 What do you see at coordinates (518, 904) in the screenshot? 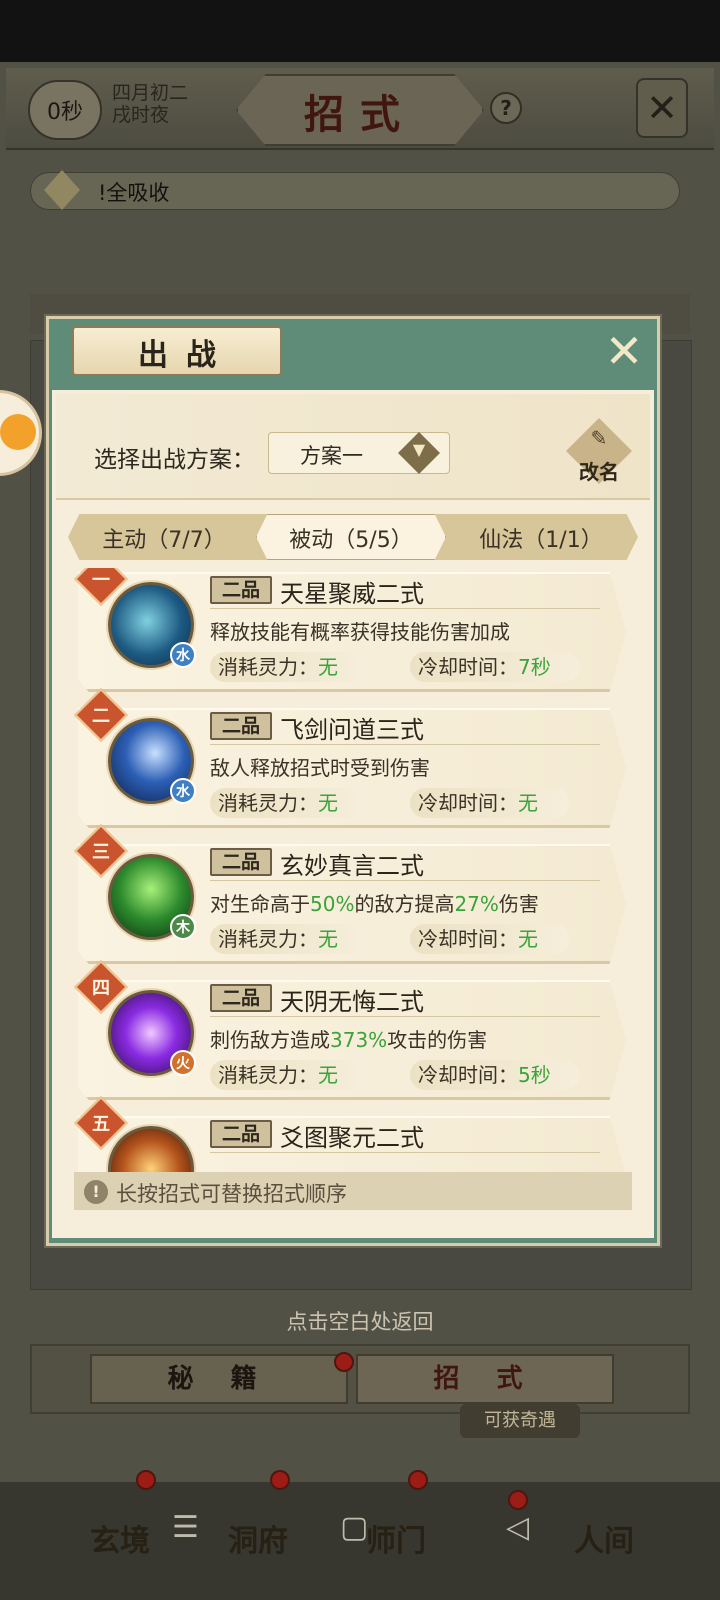
I see `desc-text: 伤害` at bounding box center [518, 904].